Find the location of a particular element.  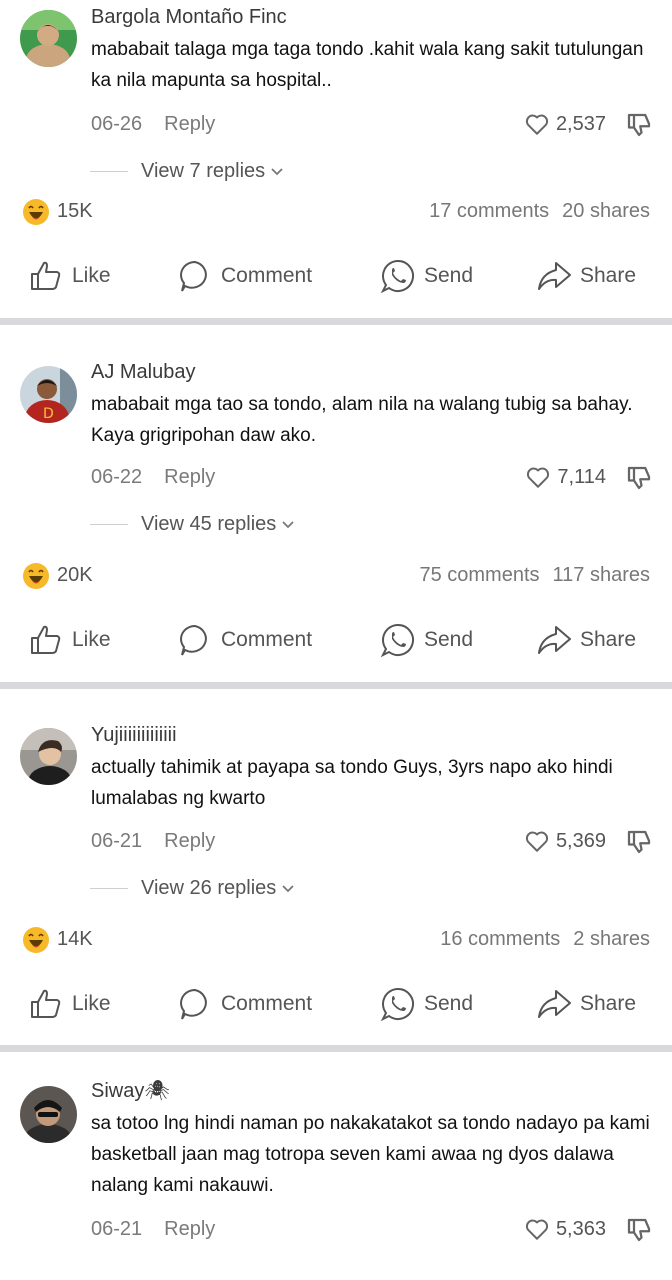

comment-date: 06-22 is located at coordinates (117, 477).